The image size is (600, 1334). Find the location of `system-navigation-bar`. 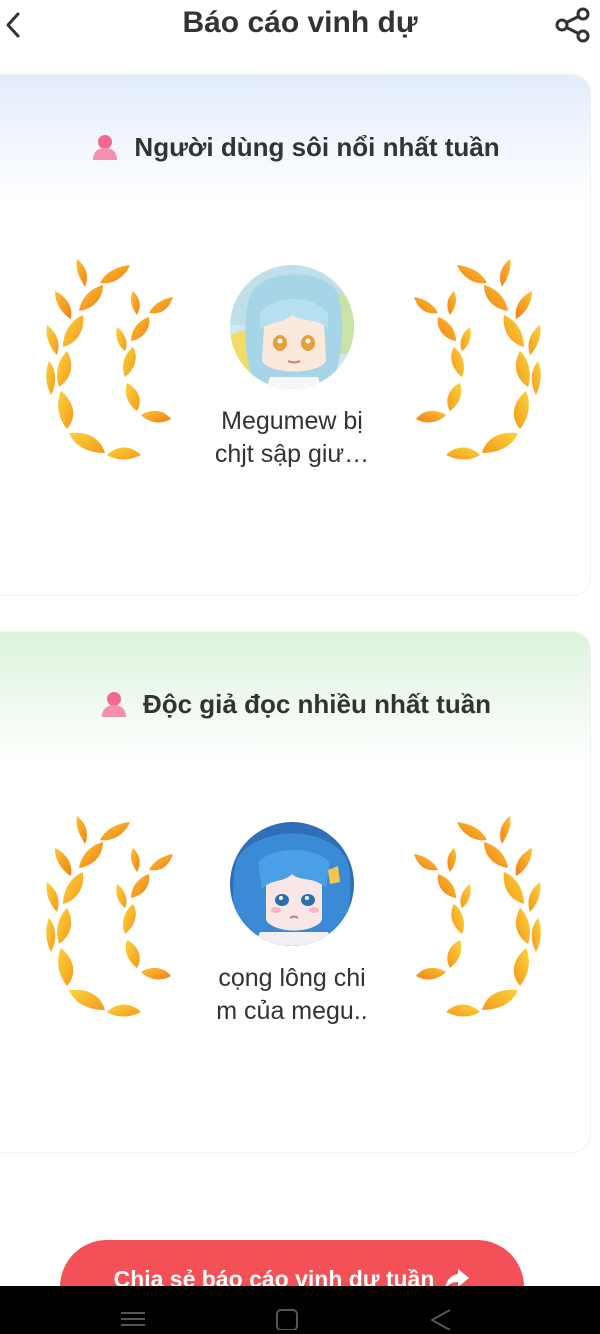

system-navigation-bar is located at coordinates (300, 1310).